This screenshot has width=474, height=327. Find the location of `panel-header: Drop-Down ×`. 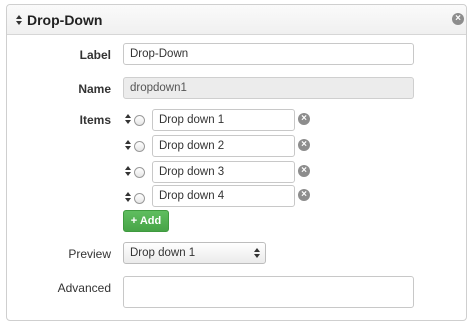

panel-header: Drop-Down × is located at coordinates (236, 20).